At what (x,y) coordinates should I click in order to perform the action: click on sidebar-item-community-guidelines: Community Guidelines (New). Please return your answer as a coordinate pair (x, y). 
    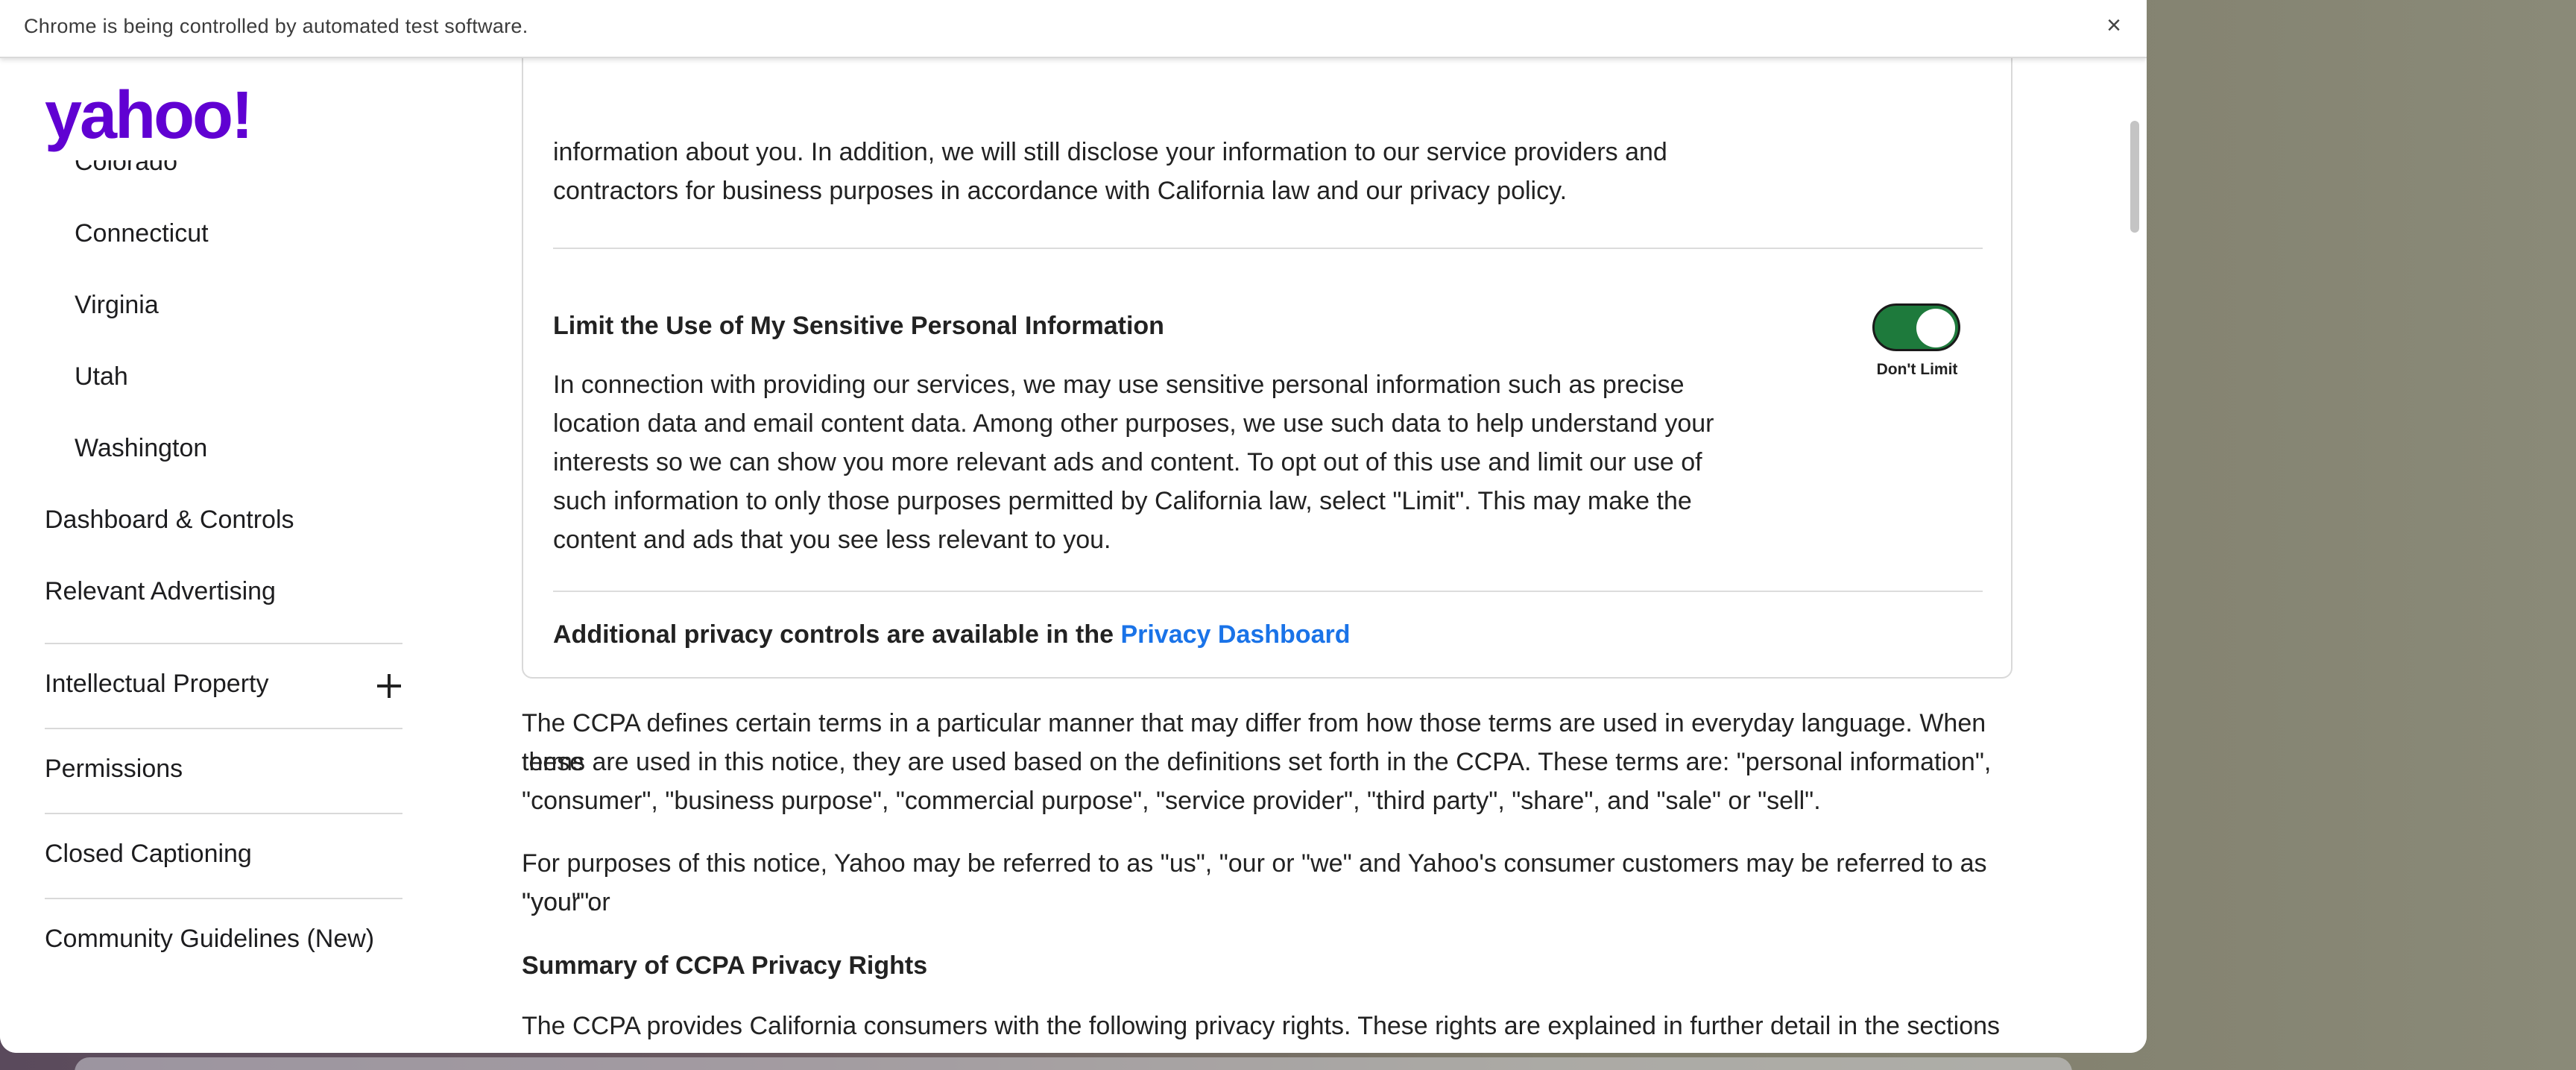
    Looking at the image, I should click on (209, 940).